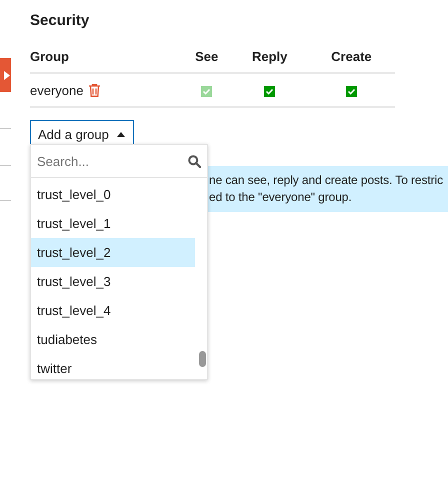 The width and height of the screenshot is (448, 500). Describe the element at coordinates (270, 56) in the screenshot. I see `column-header: Reply` at that location.